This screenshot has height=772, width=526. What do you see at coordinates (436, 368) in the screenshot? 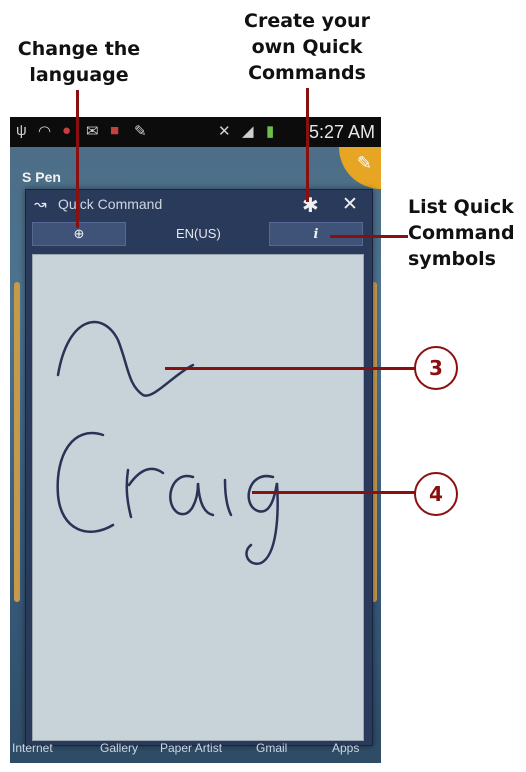
I see `step-3-marker: 3` at bounding box center [436, 368].